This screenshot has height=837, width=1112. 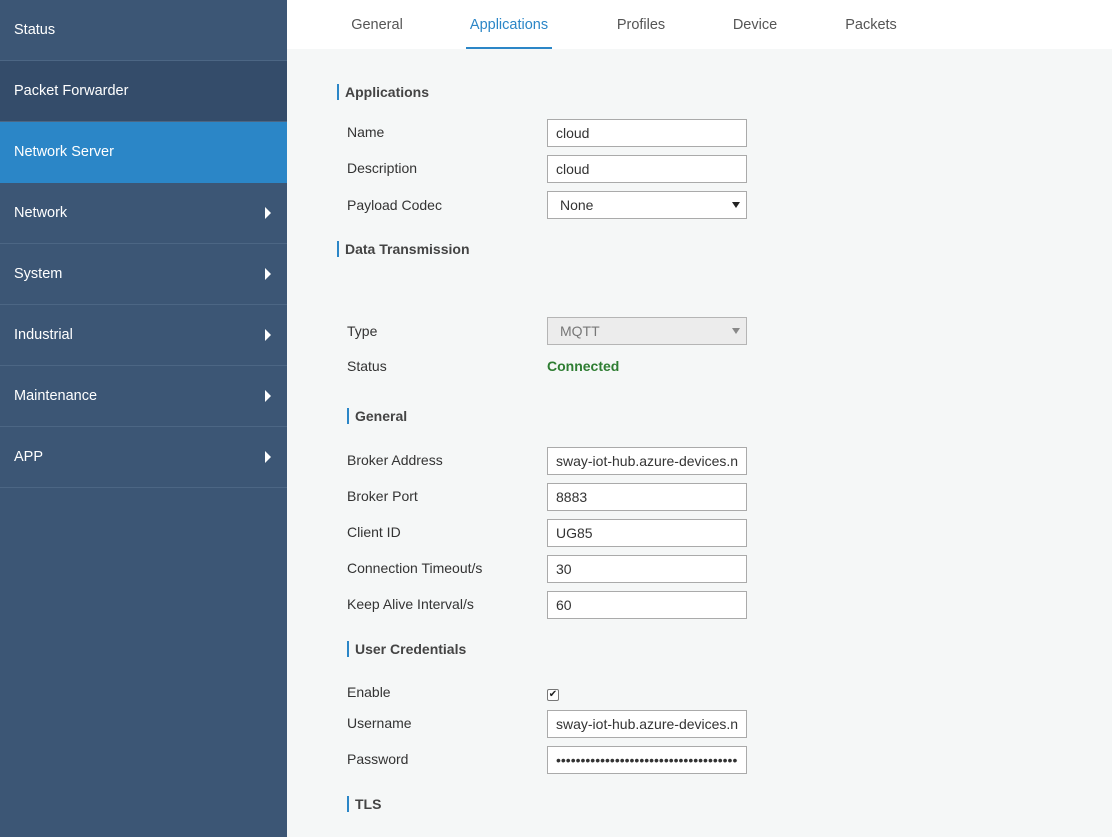 What do you see at coordinates (367, 366) in the screenshot?
I see `status-label: Status` at bounding box center [367, 366].